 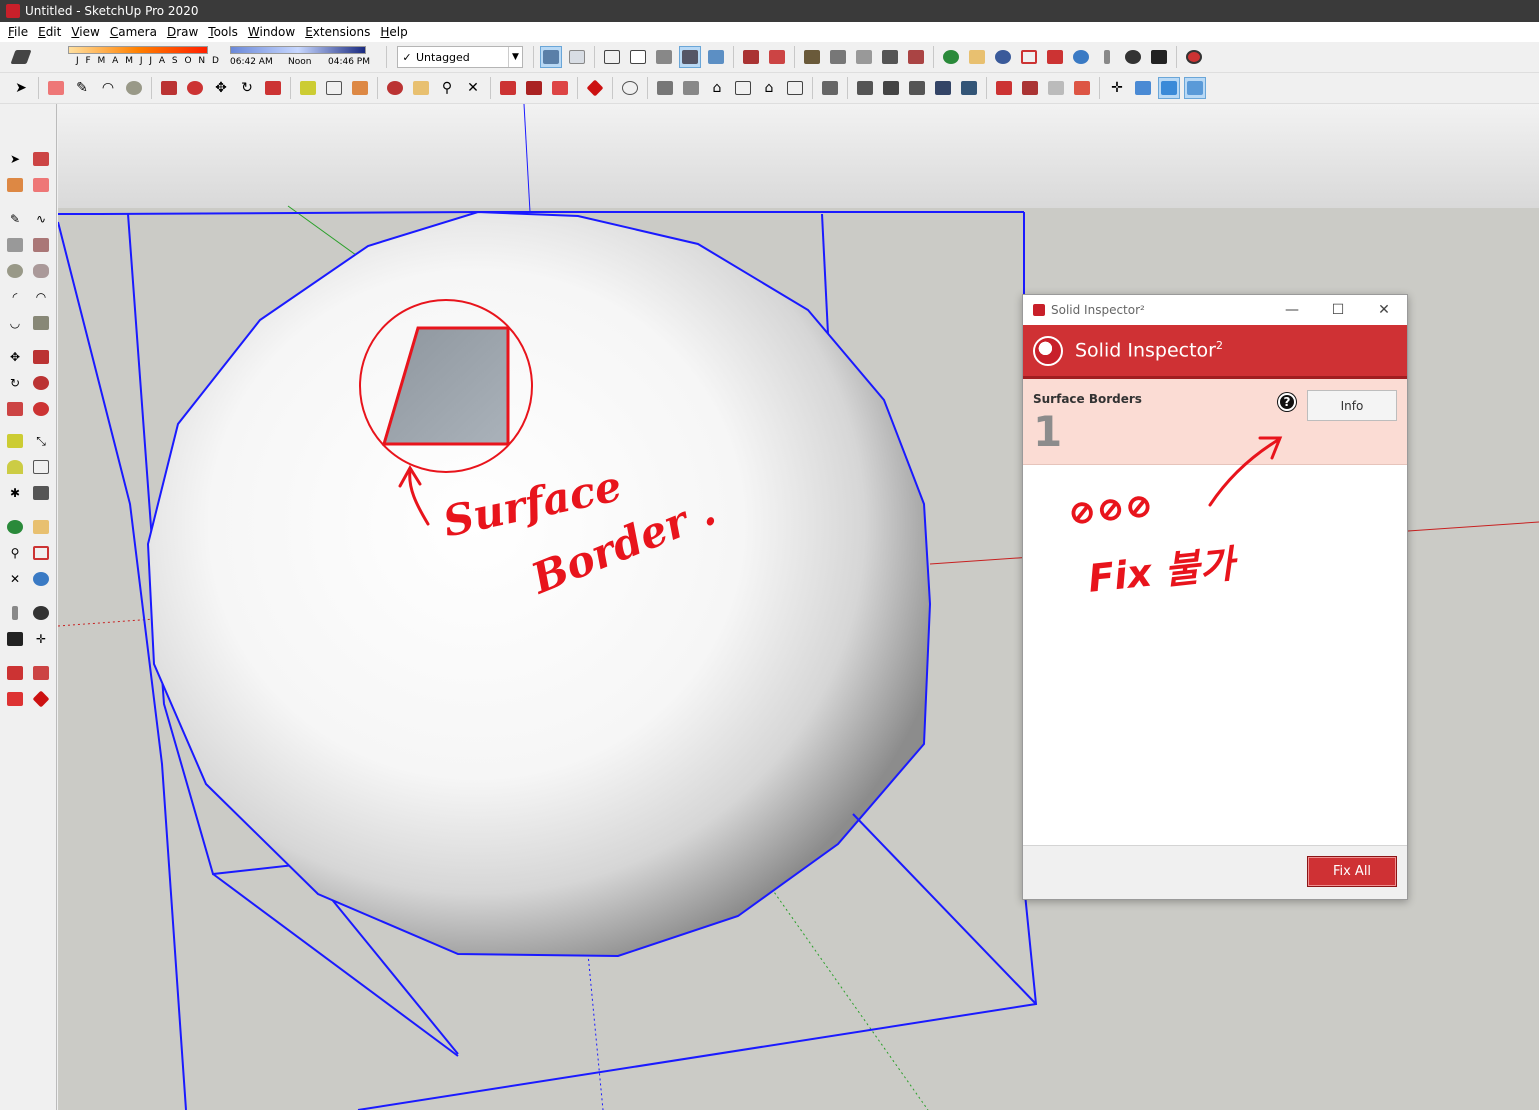 What do you see at coordinates (830, 88) in the screenshot?
I see `make-group-icon` at bounding box center [830, 88].